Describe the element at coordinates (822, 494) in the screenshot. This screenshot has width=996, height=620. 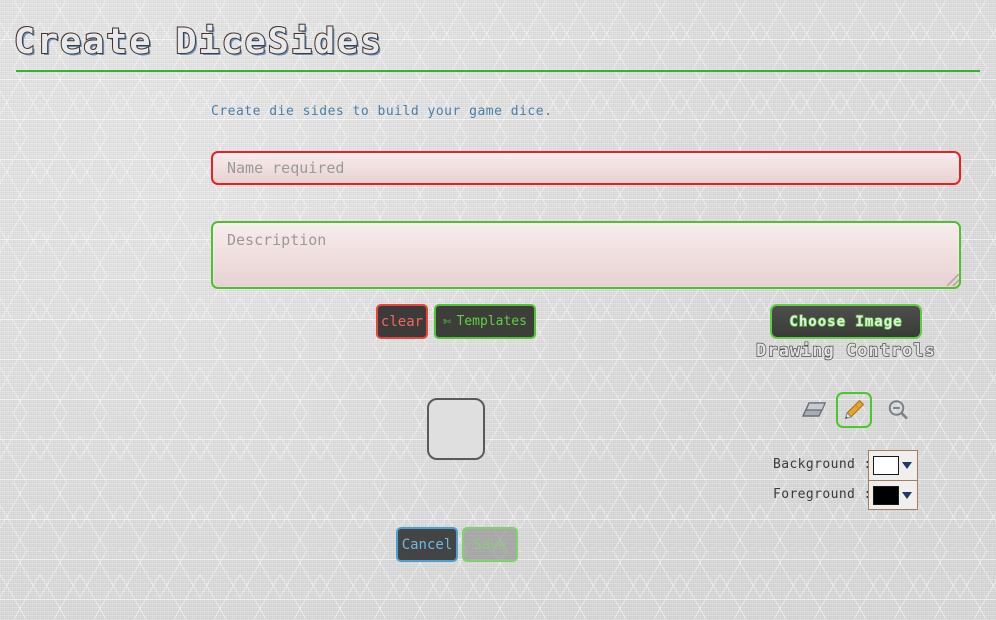
I see `foreground-color-label: Foreground :` at that location.